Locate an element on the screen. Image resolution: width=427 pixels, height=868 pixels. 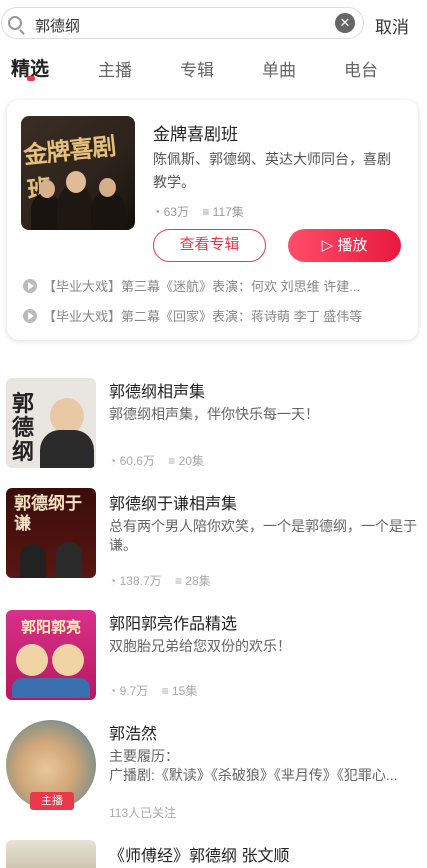
album-description: 陈佩斯、郭德纲、英达大师同台，喜剧教学。 is located at coordinates (272, 170).